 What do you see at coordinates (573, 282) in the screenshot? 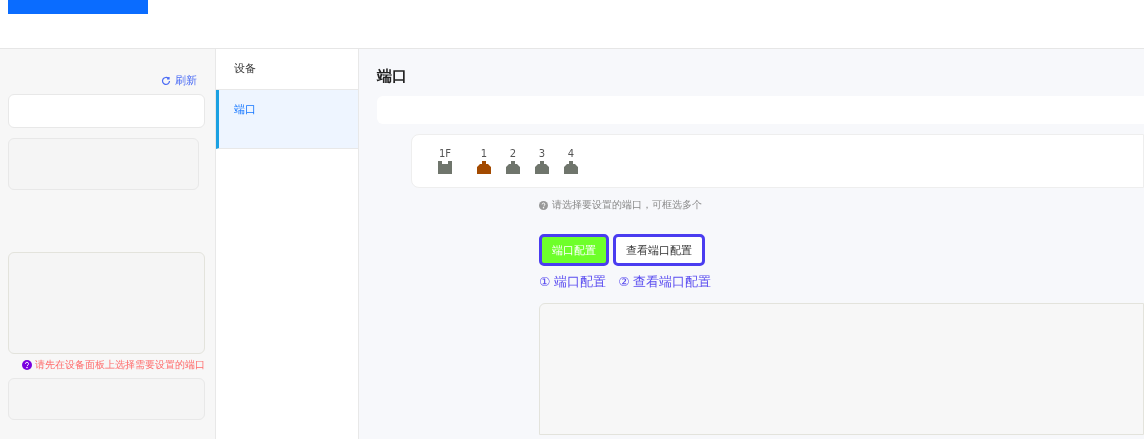
I see `annotation-label: ① 端口配置` at bounding box center [573, 282].